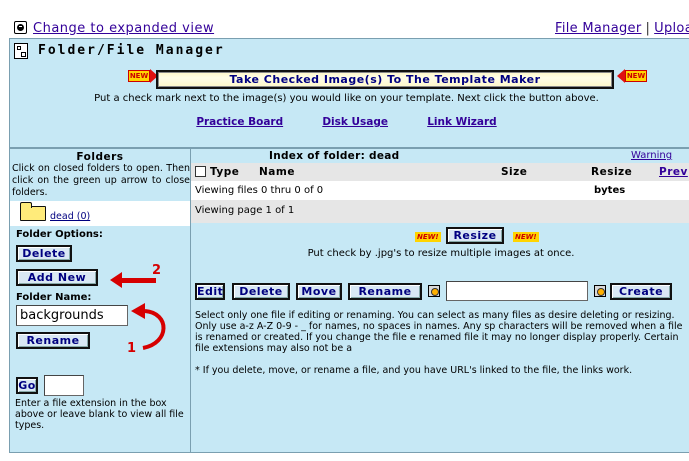 This screenshot has height=461, width=689. What do you see at coordinates (200, 171) in the screenshot?
I see `select-all-checkbox` at bounding box center [200, 171].